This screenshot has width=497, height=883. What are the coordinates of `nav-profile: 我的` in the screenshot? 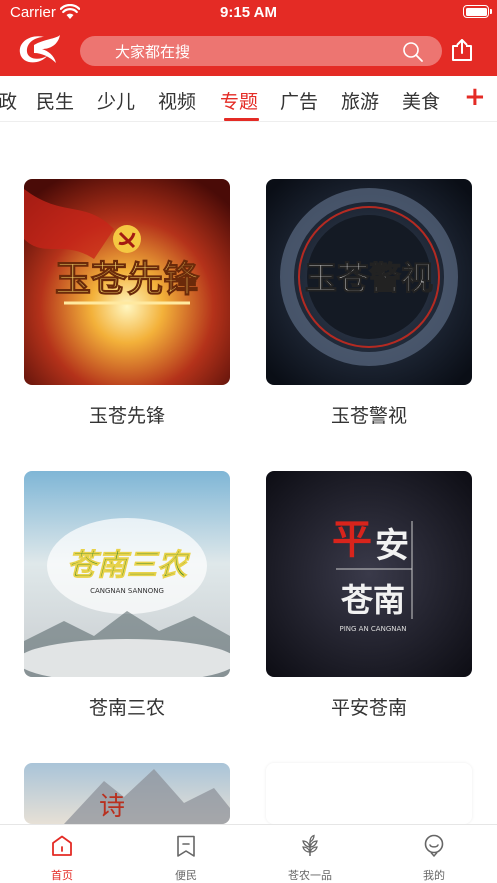 It's located at (434, 854).